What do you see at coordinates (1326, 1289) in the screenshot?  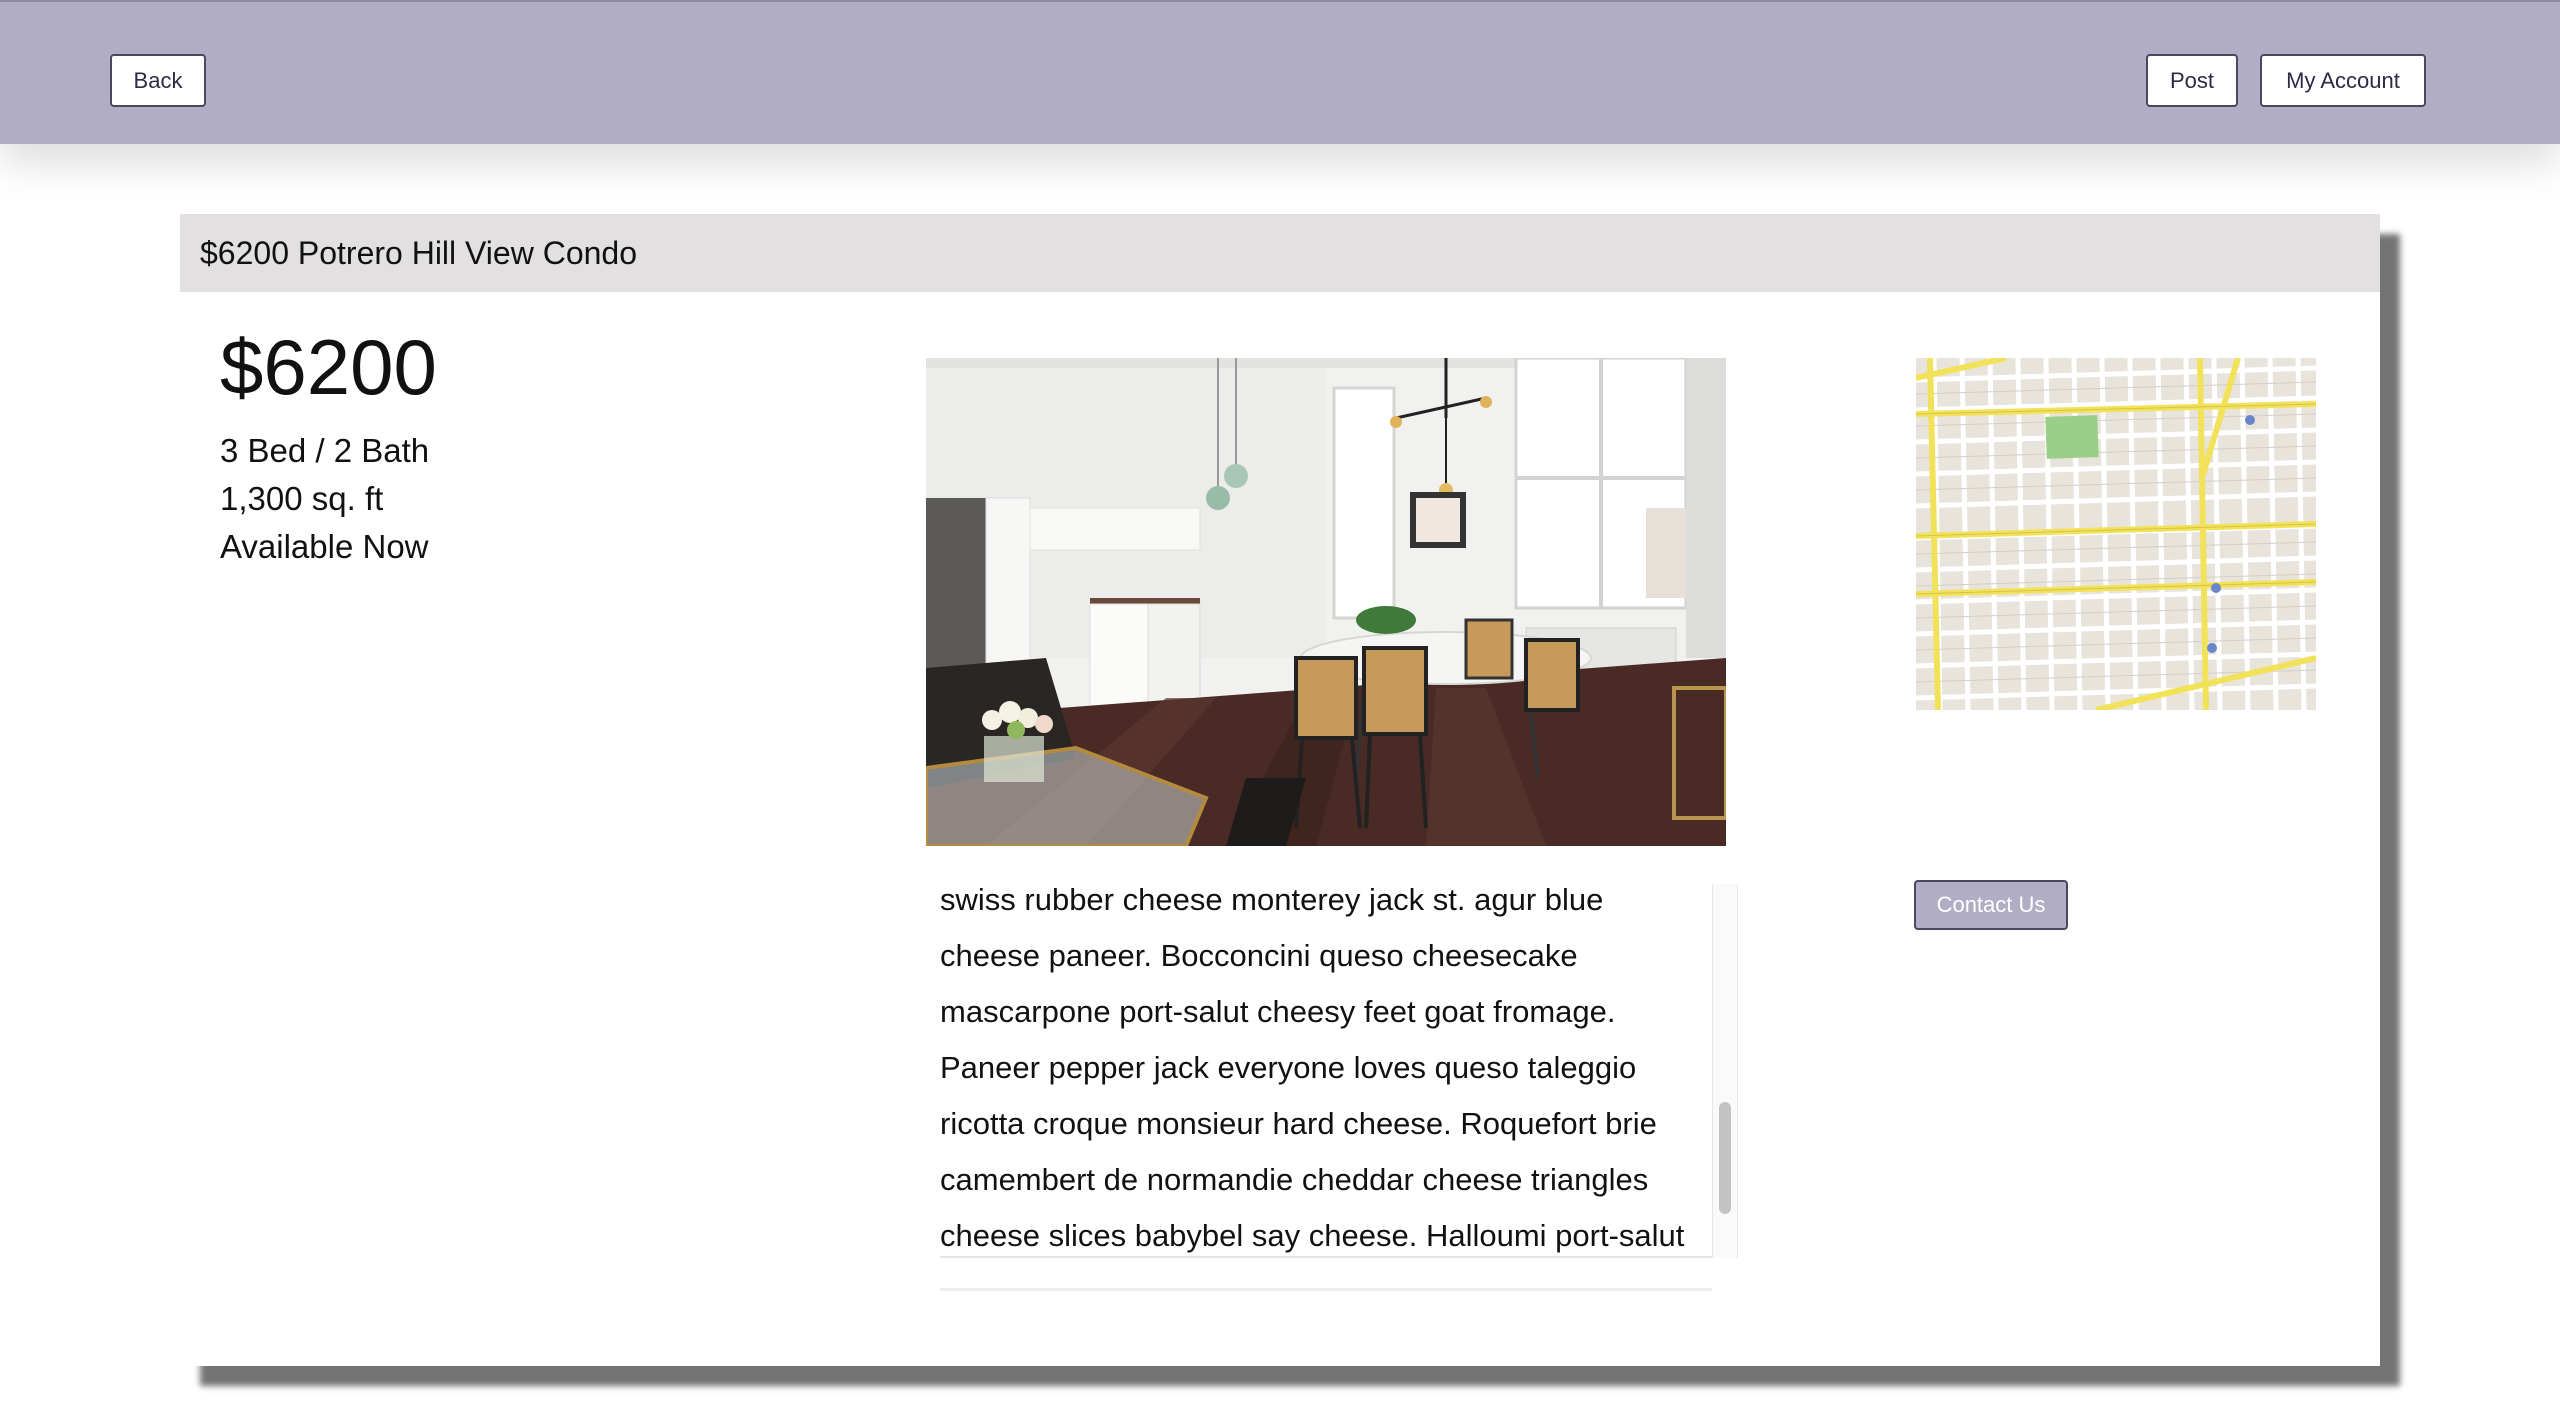 I see `description-divider` at bounding box center [1326, 1289].